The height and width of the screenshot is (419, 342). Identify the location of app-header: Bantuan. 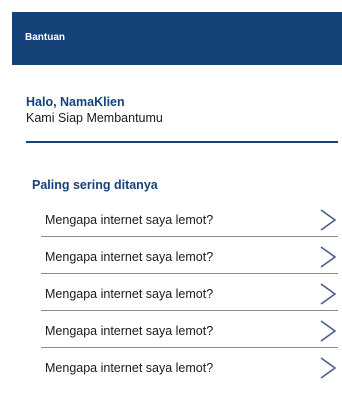
(177, 38).